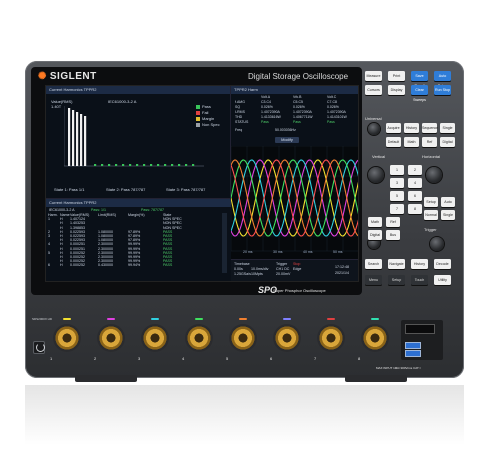 The image size is (480, 450). What do you see at coordinates (257, 274) in the screenshot?
I see `sample-points: 10Mpts` at bounding box center [257, 274].